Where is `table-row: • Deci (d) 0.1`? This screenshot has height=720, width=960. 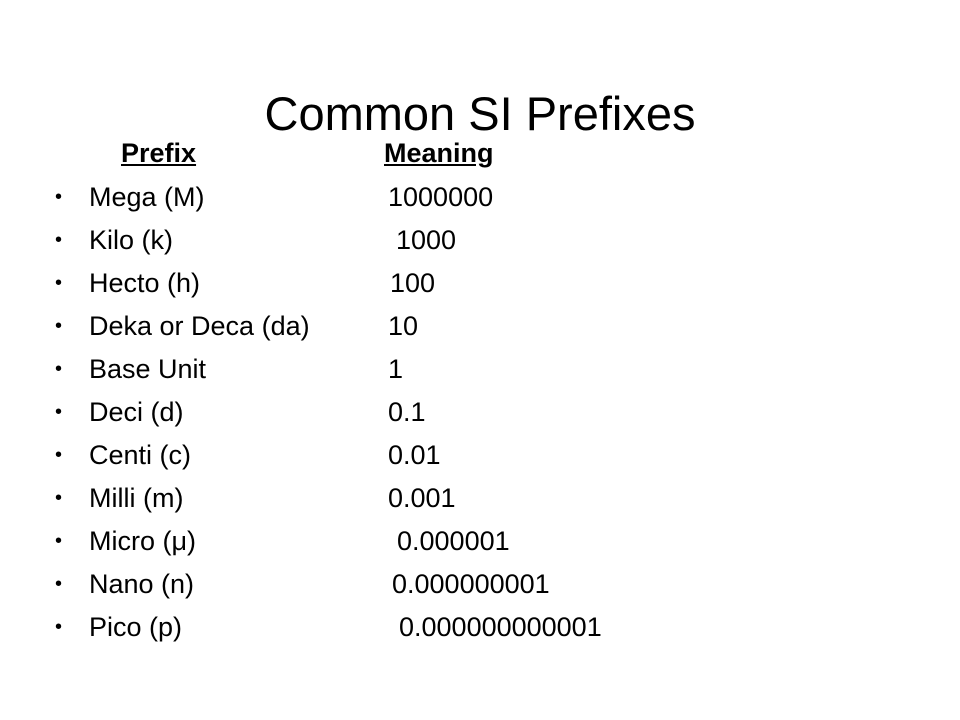
table-row: • Deci (d) 0.1 is located at coordinates (480, 412).